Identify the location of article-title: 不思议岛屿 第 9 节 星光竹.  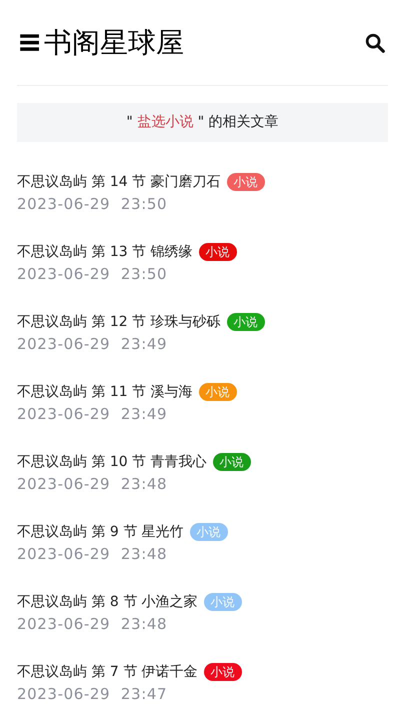
(100, 532).